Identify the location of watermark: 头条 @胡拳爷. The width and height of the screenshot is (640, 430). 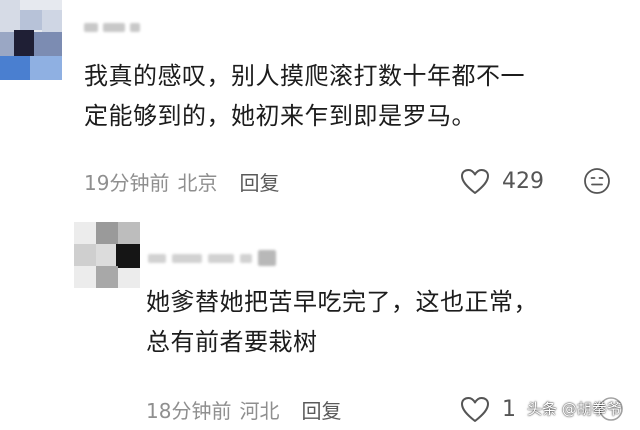
(574, 409).